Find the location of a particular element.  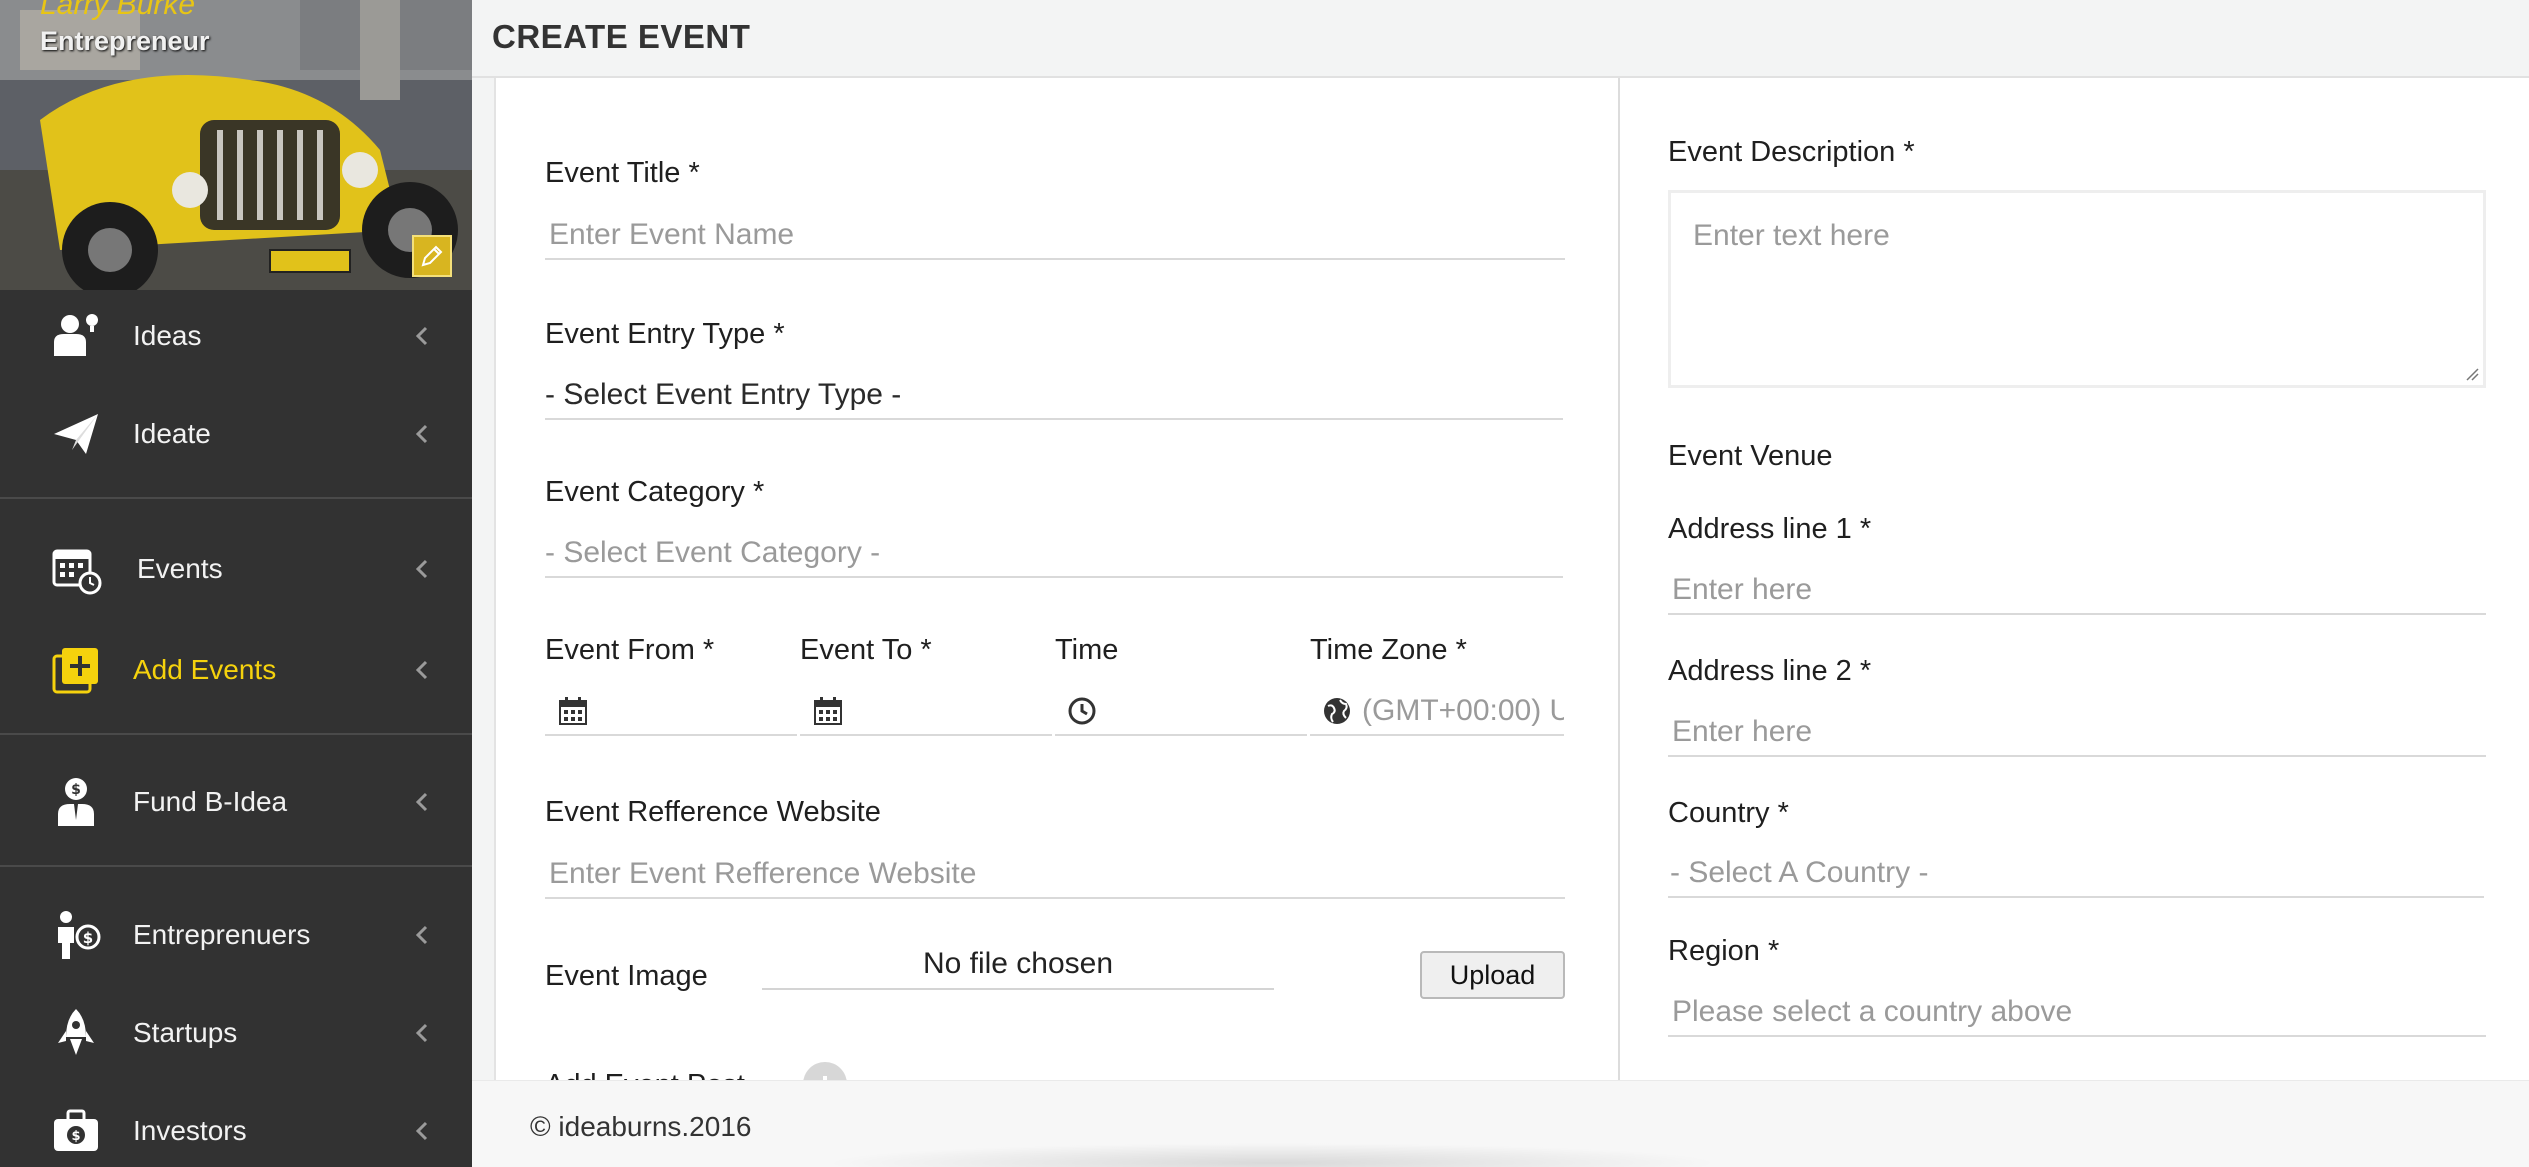

sidebar-item-startups: Startups is located at coordinates (236, 1033).